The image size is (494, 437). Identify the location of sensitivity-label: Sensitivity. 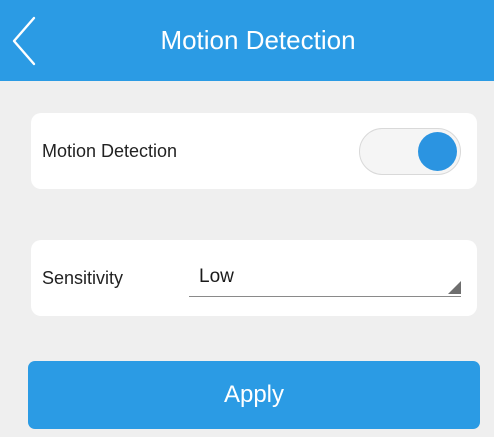
(83, 278).